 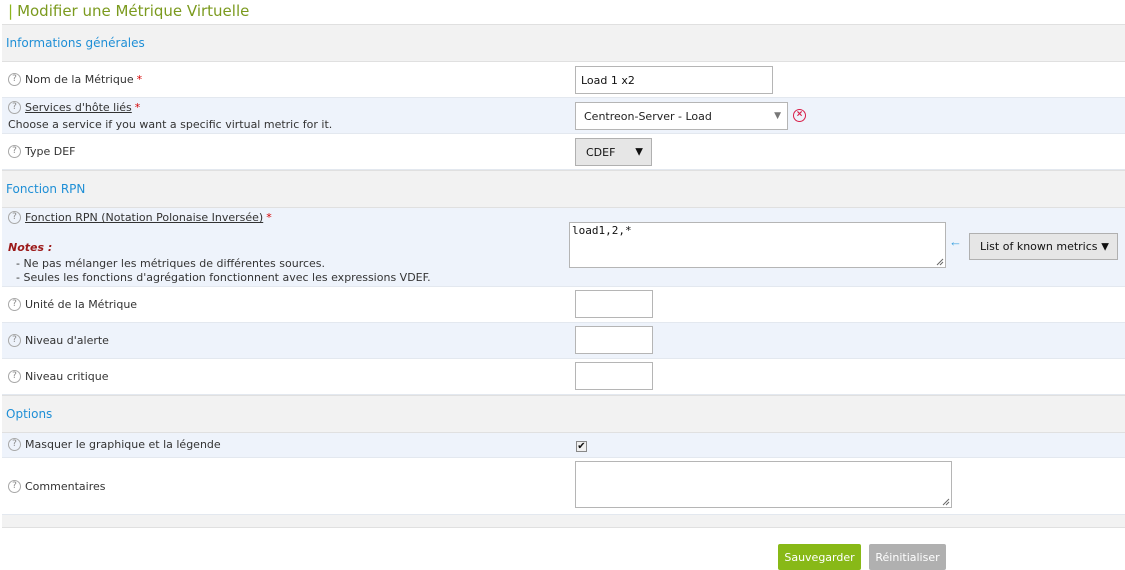 What do you see at coordinates (58, 376) in the screenshot?
I see `critical-level-label: ? Niveau critique` at bounding box center [58, 376].